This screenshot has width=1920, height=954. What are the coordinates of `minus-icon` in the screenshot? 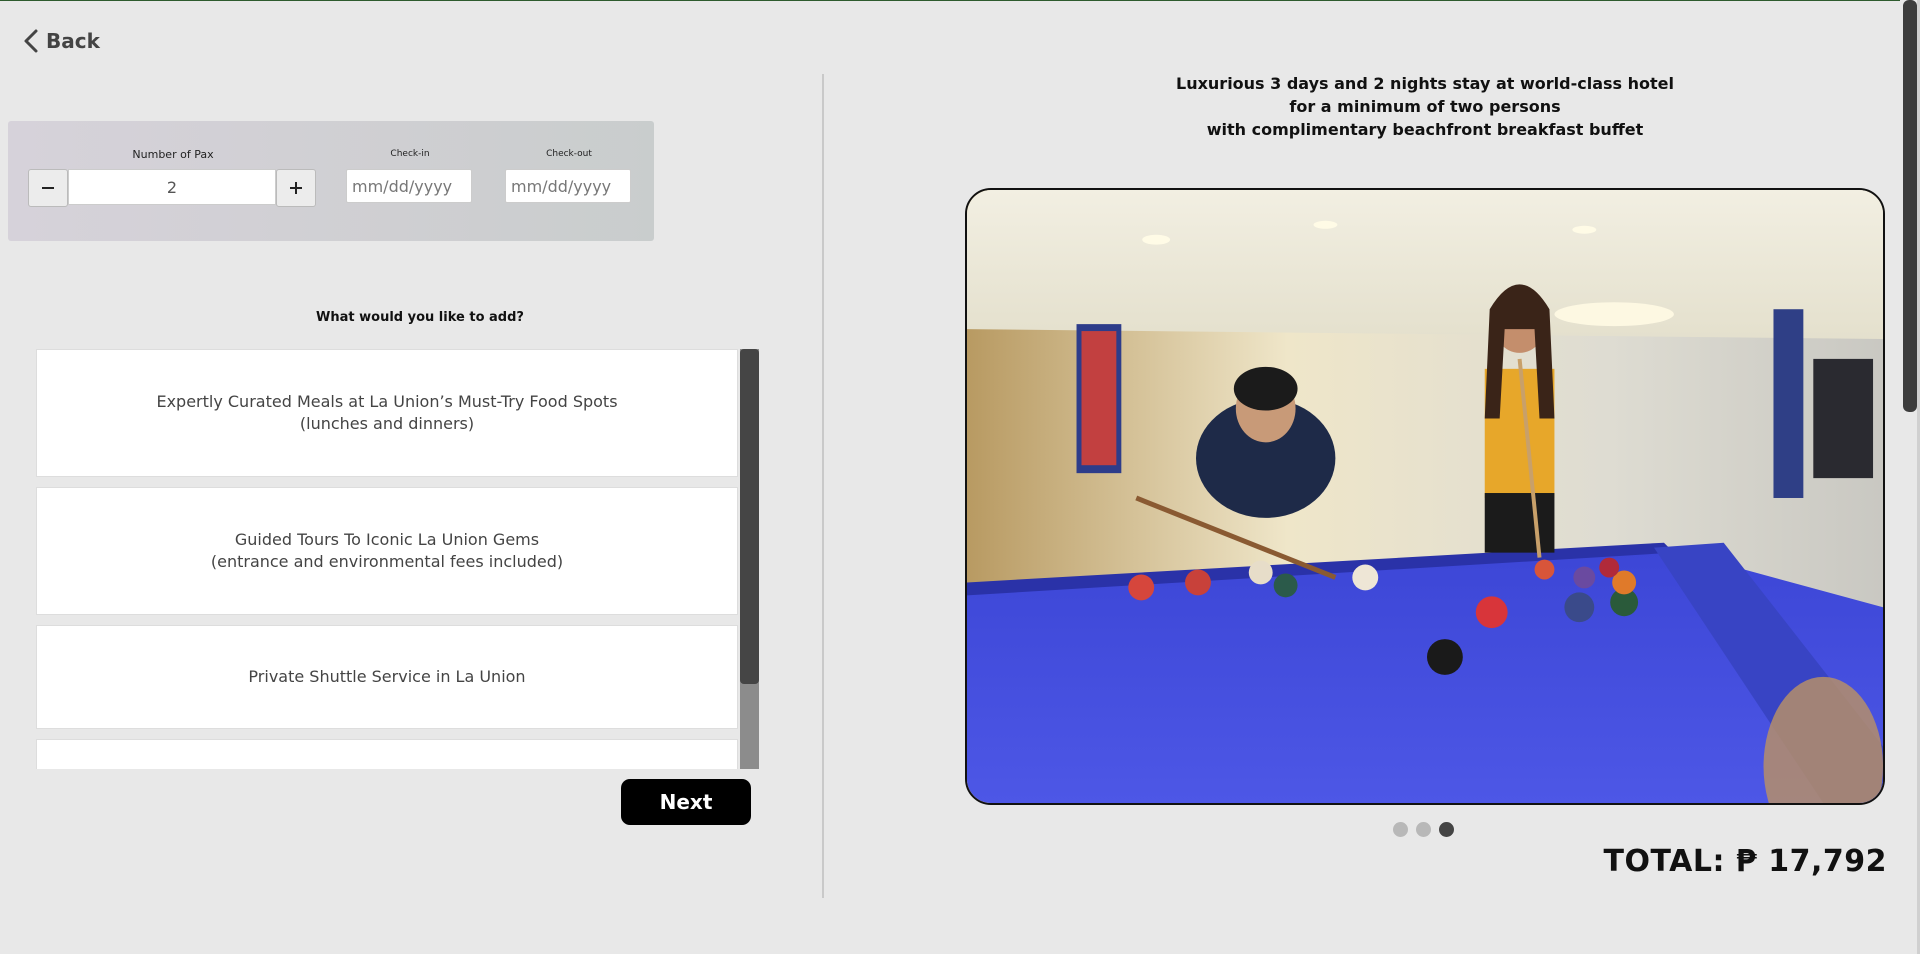 It's located at (48, 188).